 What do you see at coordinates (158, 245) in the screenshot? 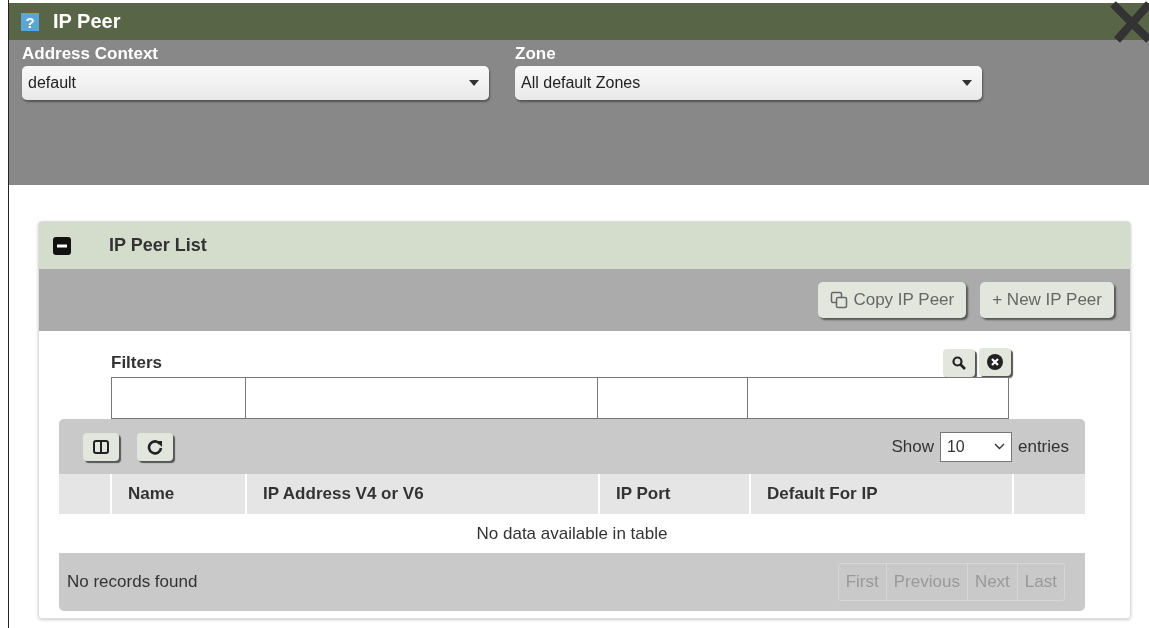
I see `panel-title: IP Peer List` at bounding box center [158, 245].